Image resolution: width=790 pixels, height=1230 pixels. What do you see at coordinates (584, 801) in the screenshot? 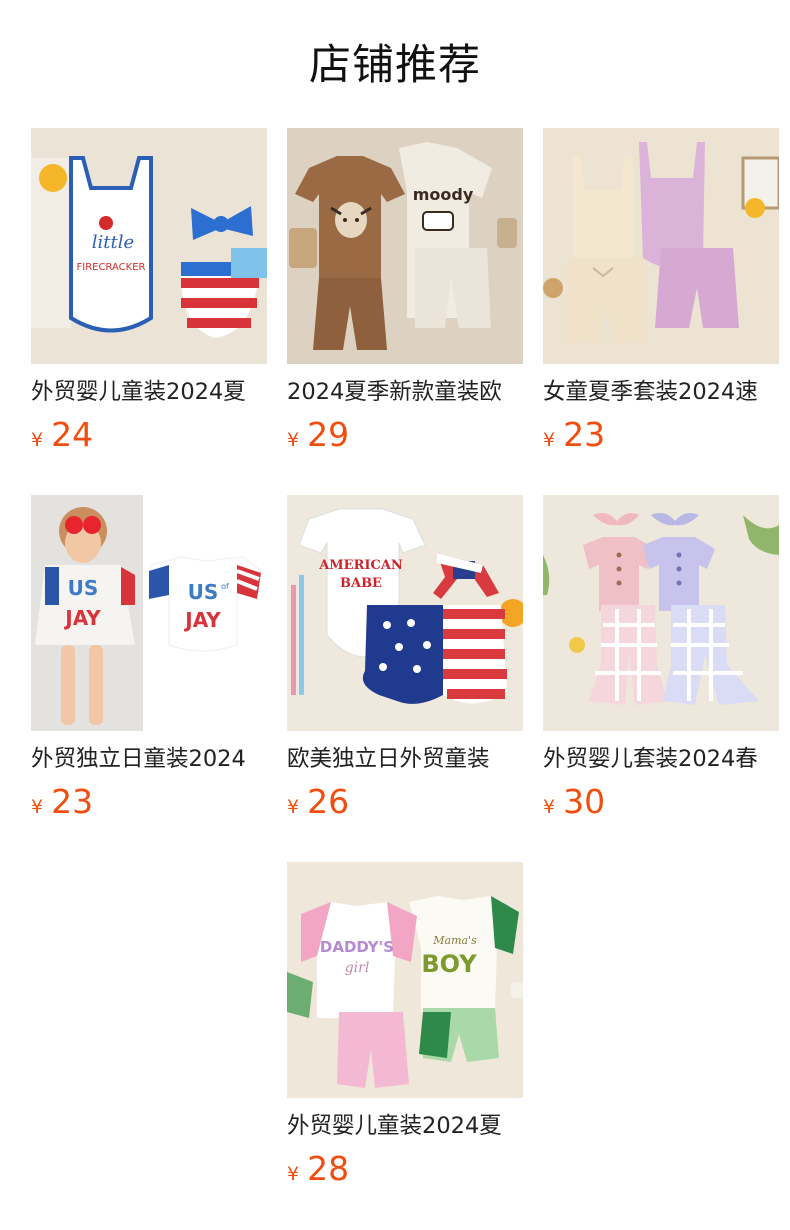
I see `price-amount: 30` at bounding box center [584, 801].